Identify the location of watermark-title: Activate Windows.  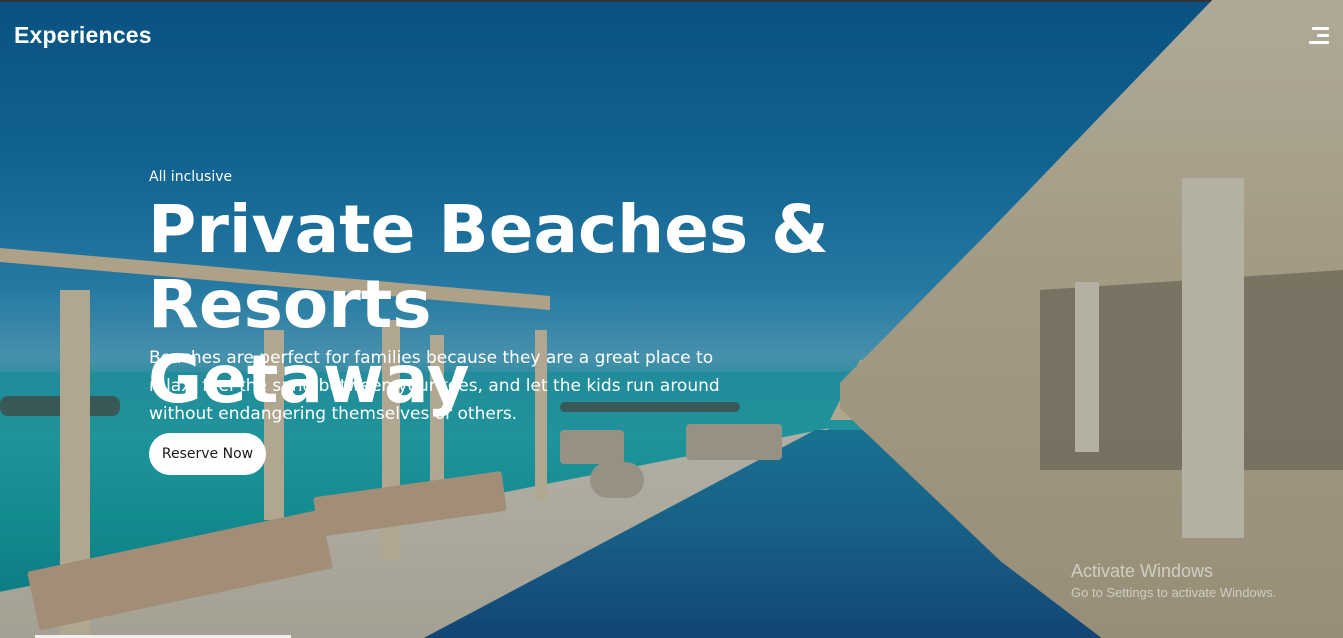
(1142, 571).